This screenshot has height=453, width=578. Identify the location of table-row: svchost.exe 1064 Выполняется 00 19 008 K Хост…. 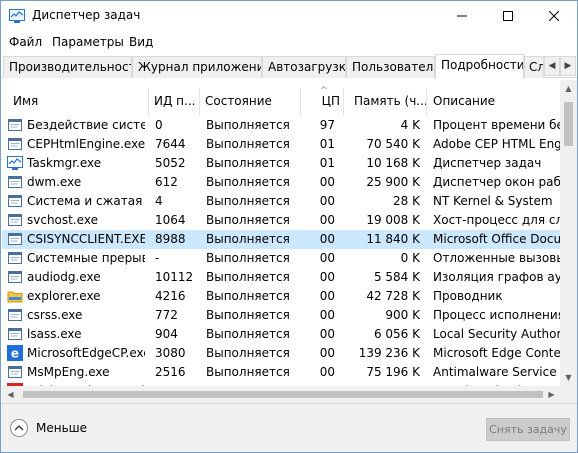
(281, 220).